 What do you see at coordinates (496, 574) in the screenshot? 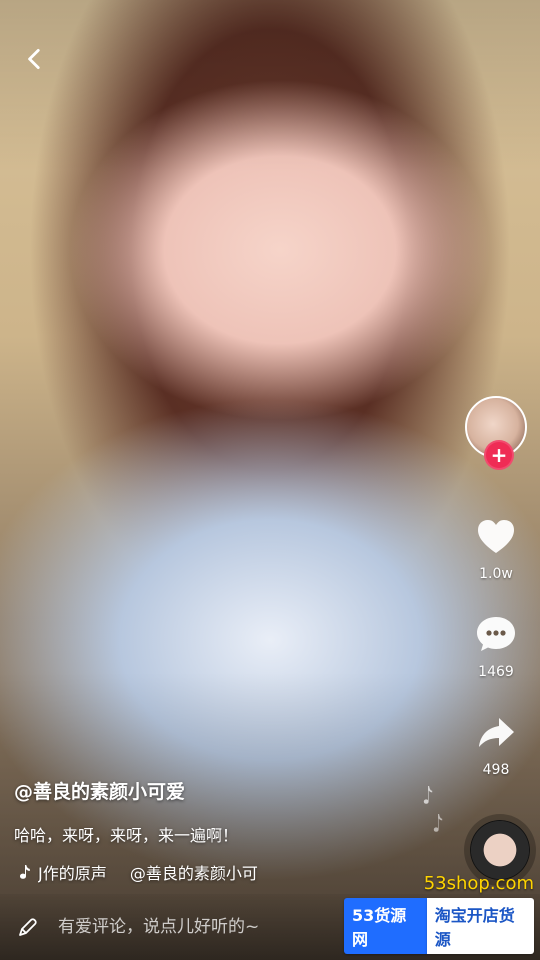
I see `like-count: 1.0w` at bounding box center [496, 574].